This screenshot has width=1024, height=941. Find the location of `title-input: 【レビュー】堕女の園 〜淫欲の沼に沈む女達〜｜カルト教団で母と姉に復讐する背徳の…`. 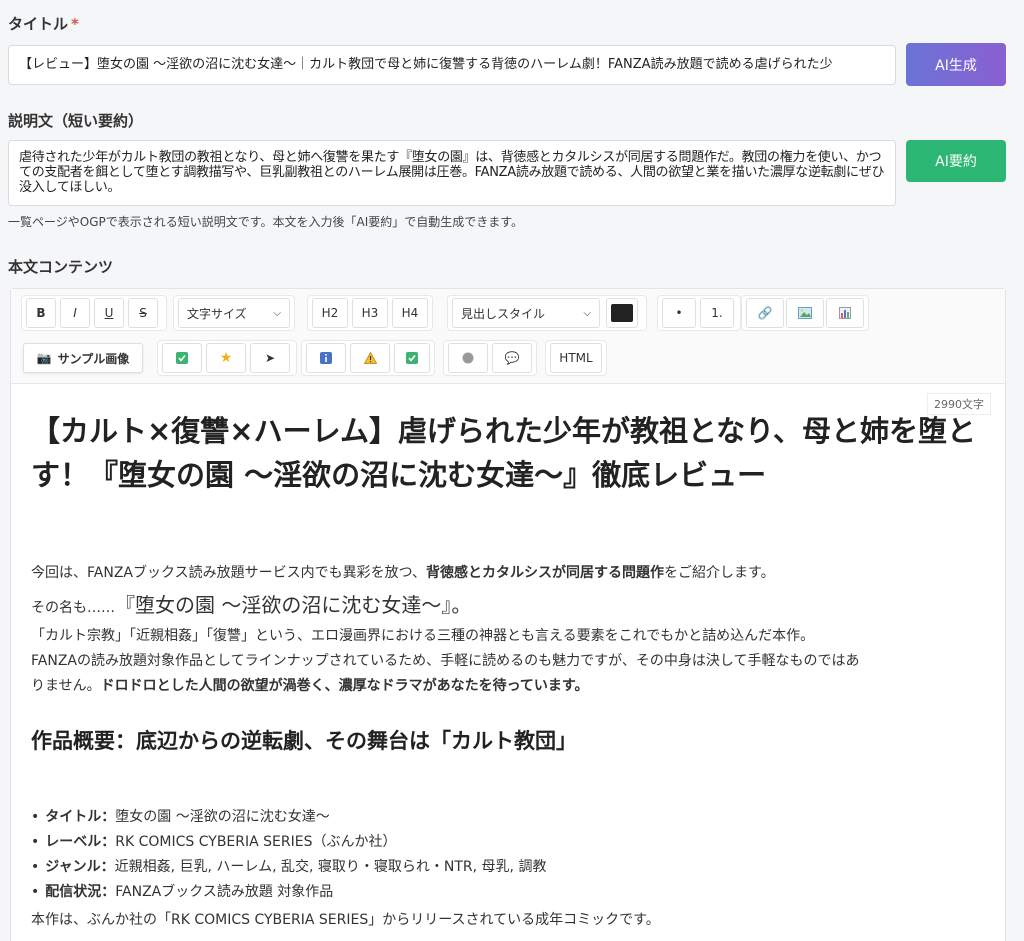

title-input: 【レビュー】堕女の園 〜淫欲の沼に沈む女達〜｜カルト教団で母と姉に復讐する背徳の… is located at coordinates (452, 65).